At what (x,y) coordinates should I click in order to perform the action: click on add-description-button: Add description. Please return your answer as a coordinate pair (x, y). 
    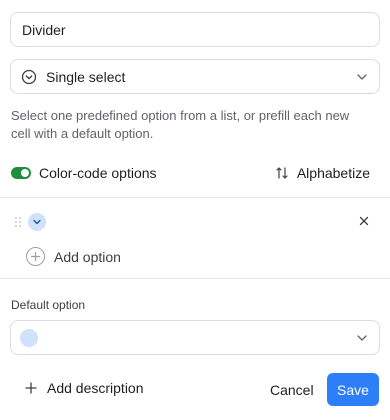
    Looking at the image, I should click on (84, 388).